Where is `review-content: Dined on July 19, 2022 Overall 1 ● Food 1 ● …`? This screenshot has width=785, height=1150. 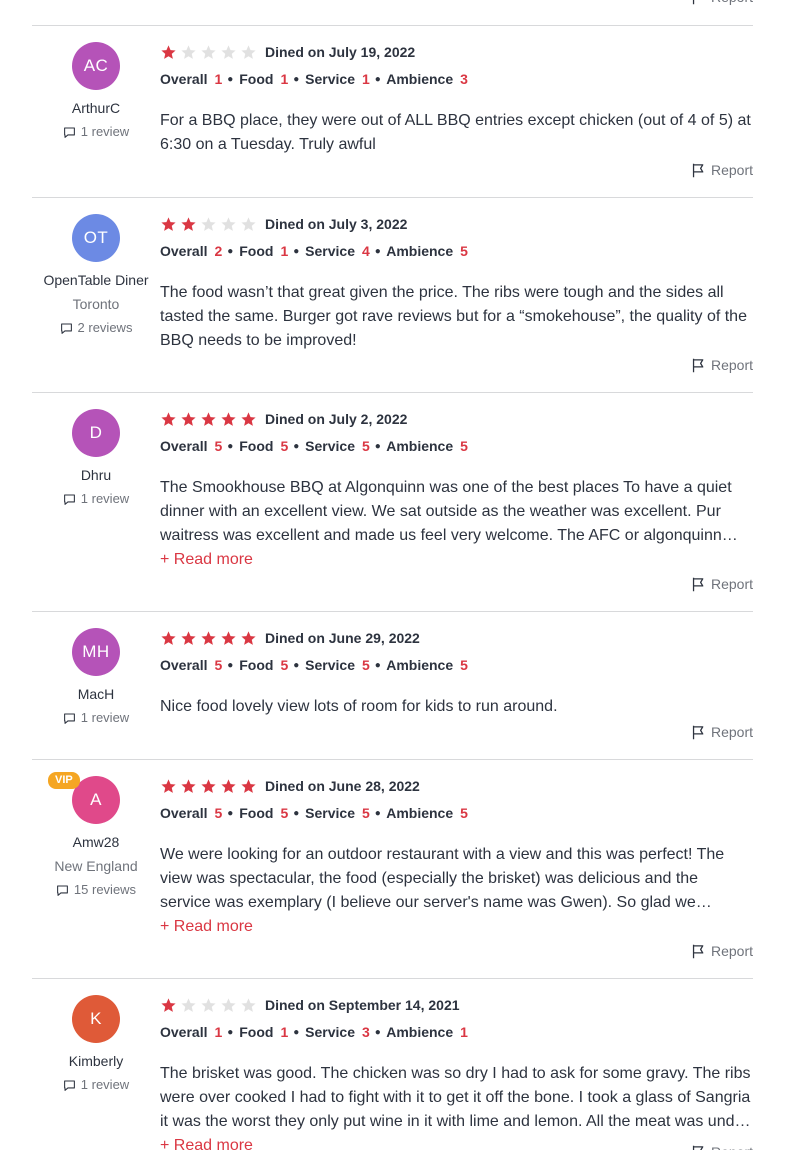
review-content: Dined on July 19, 2022 Overall 1 ● Food 1 ● … is located at coordinates (456, 99).